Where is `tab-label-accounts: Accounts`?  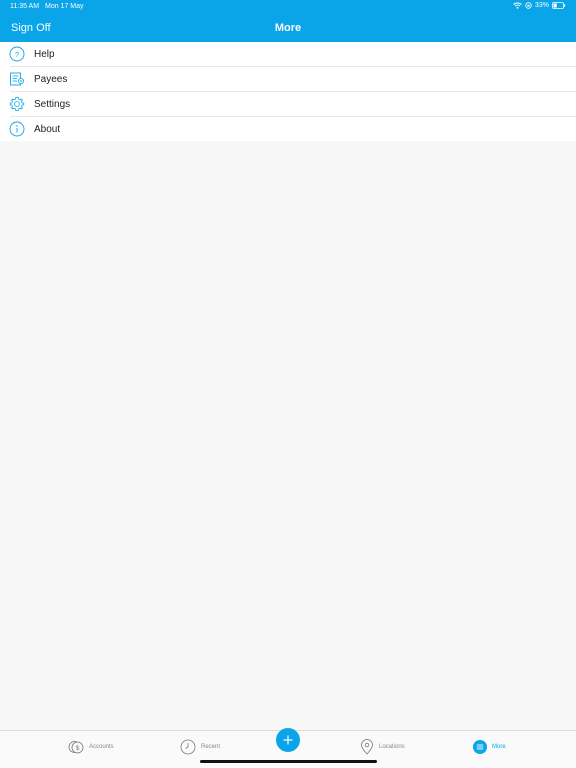
tab-label-accounts: Accounts is located at coordinates (101, 747).